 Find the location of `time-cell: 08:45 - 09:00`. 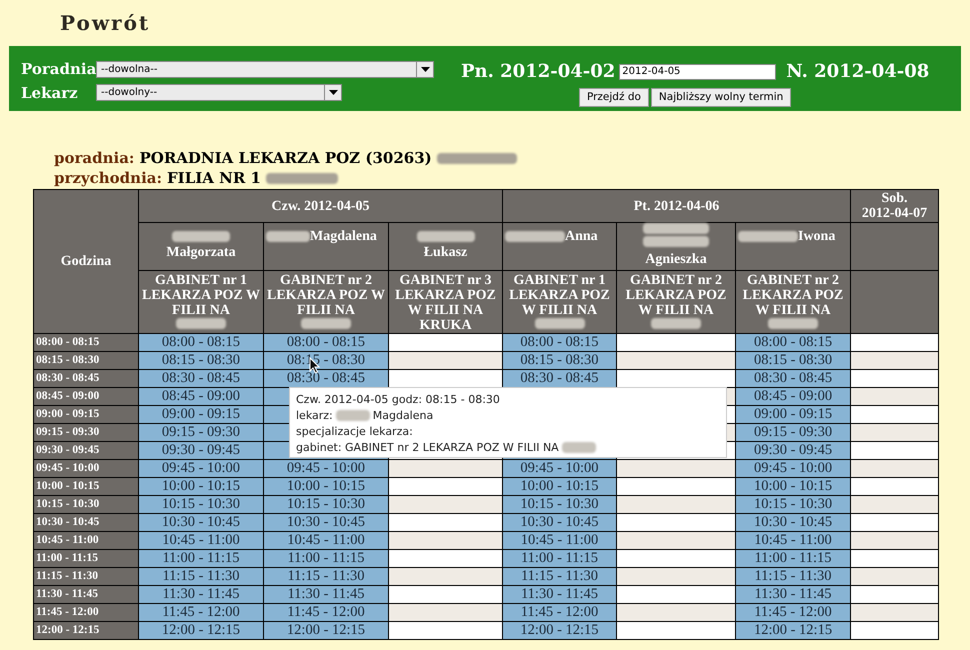

time-cell: 08:45 - 09:00 is located at coordinates (86, 397).